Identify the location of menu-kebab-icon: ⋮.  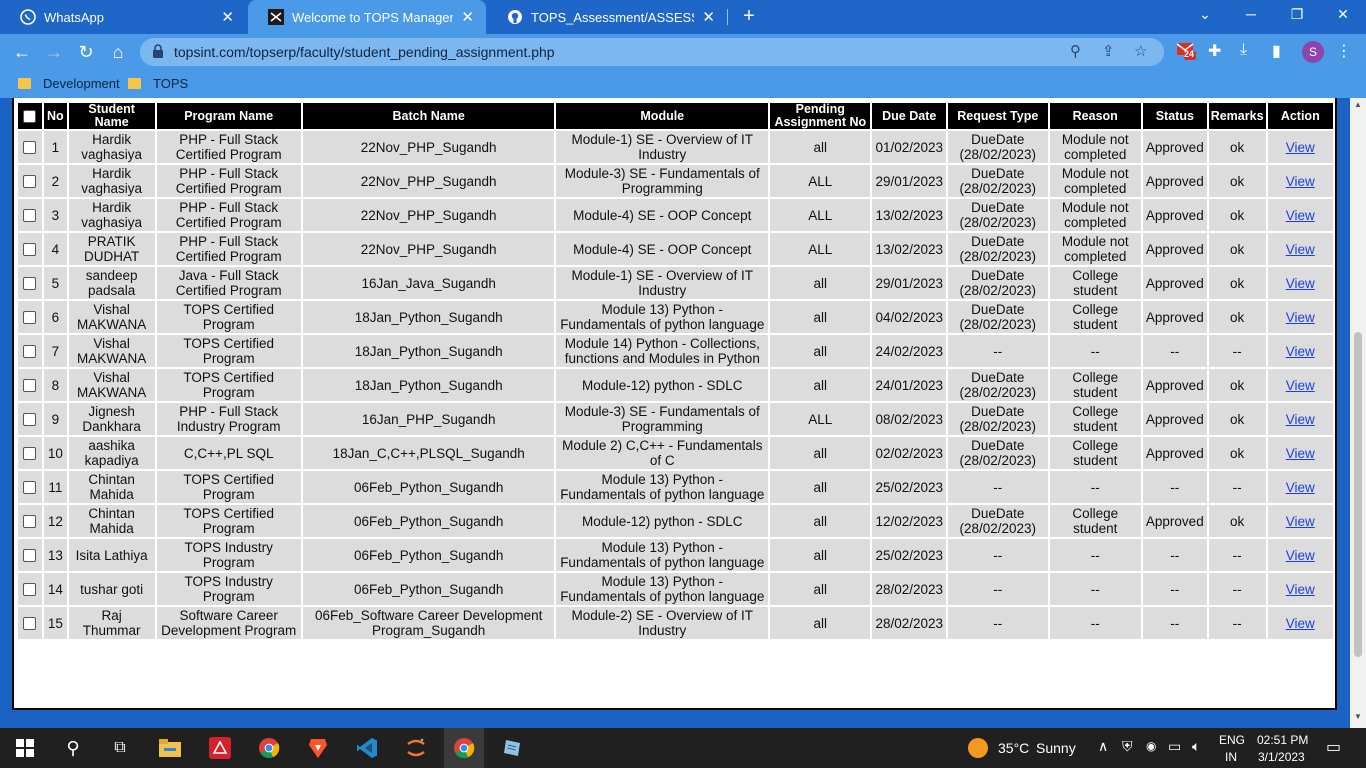
(1344, 51).